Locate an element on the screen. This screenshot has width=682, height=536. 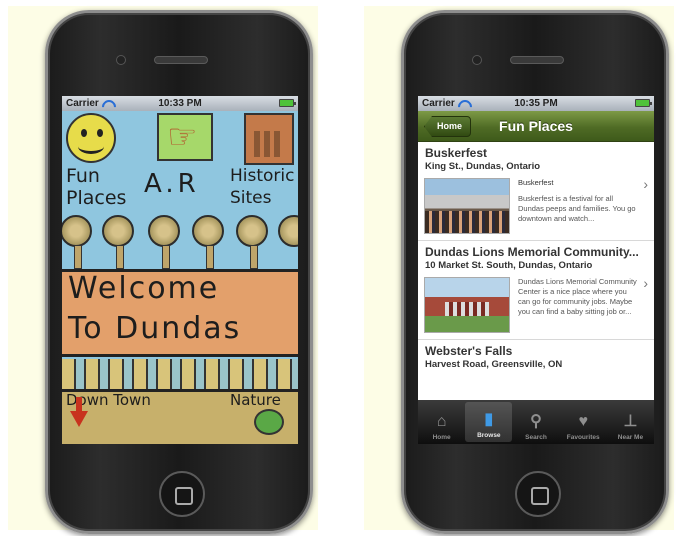
tab-browse: ▮ Browse is located at coordinates (489, 422).